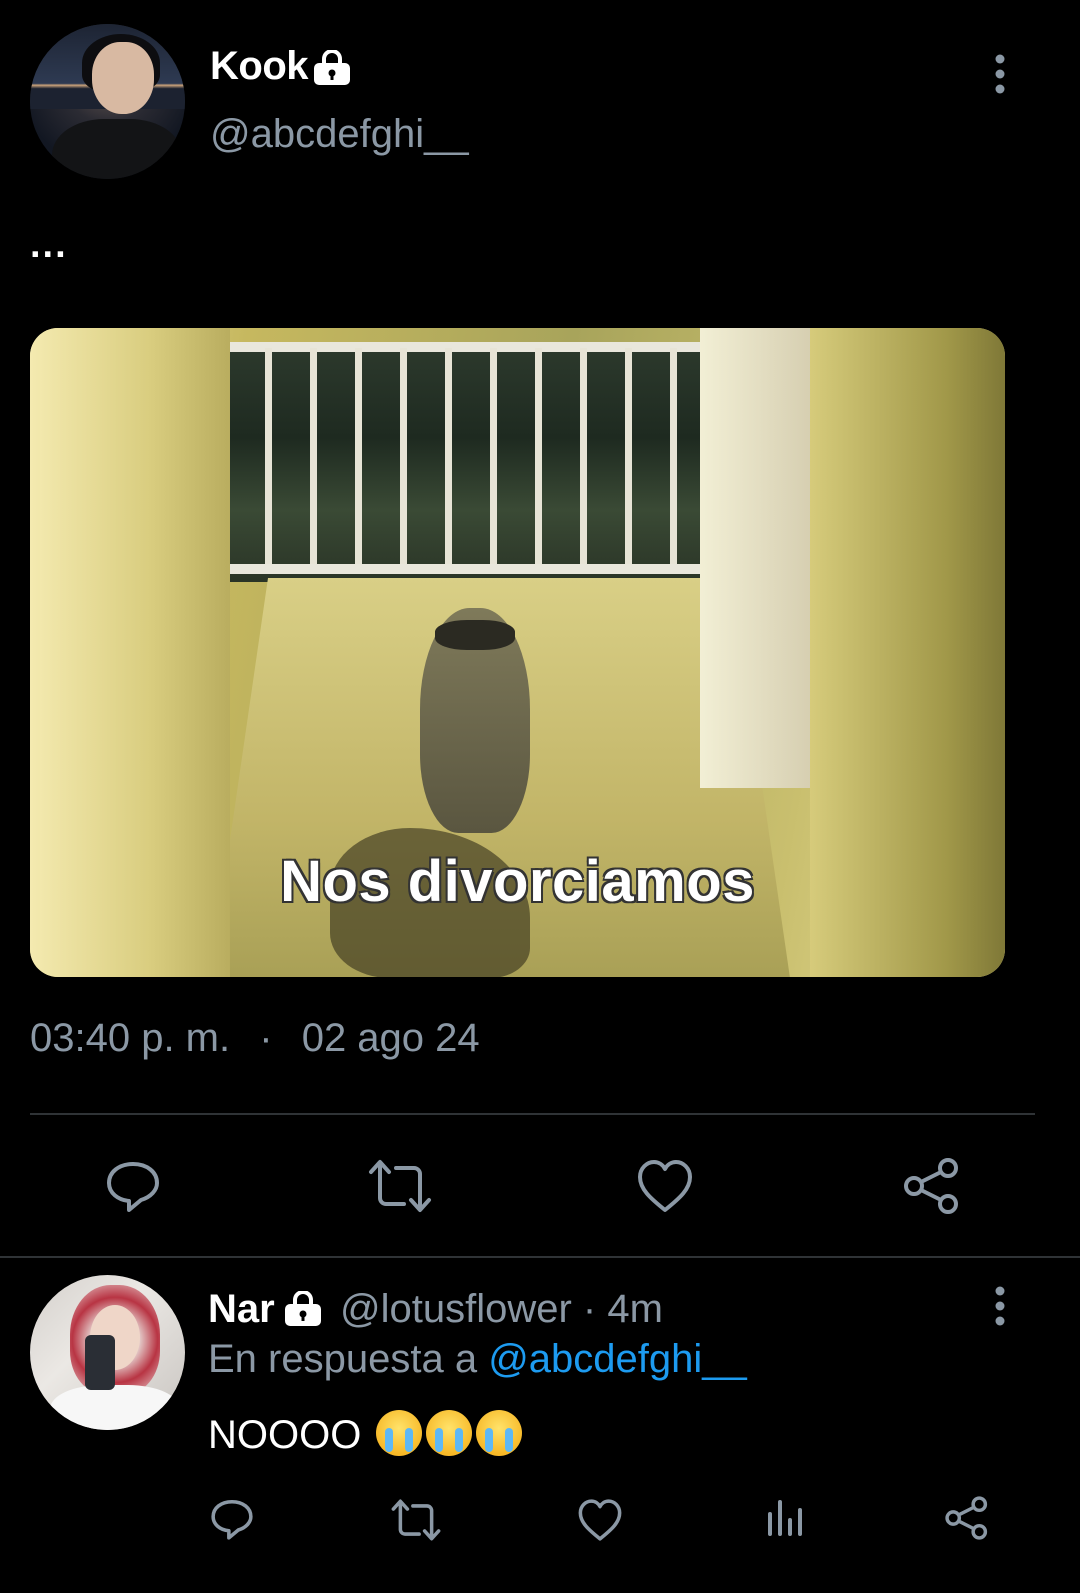 This screenshot has height=1593, width=1080. I want to click on mention-link: @abcdefghi__, so click(617, 1359).